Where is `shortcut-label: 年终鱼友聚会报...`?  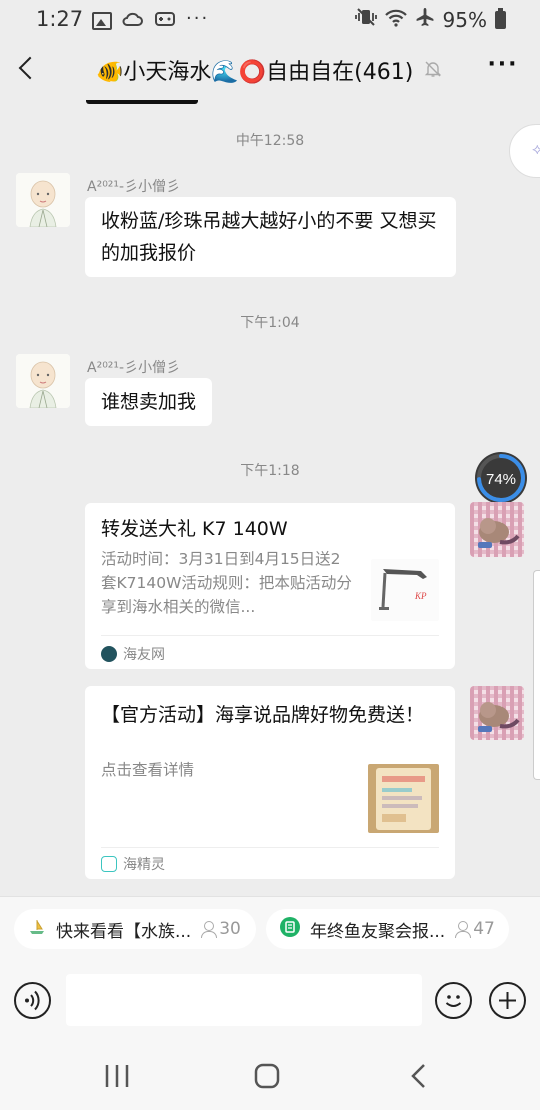 shortcut-label: 年终鱼友聚会报... is located at coordinates (378, 931).